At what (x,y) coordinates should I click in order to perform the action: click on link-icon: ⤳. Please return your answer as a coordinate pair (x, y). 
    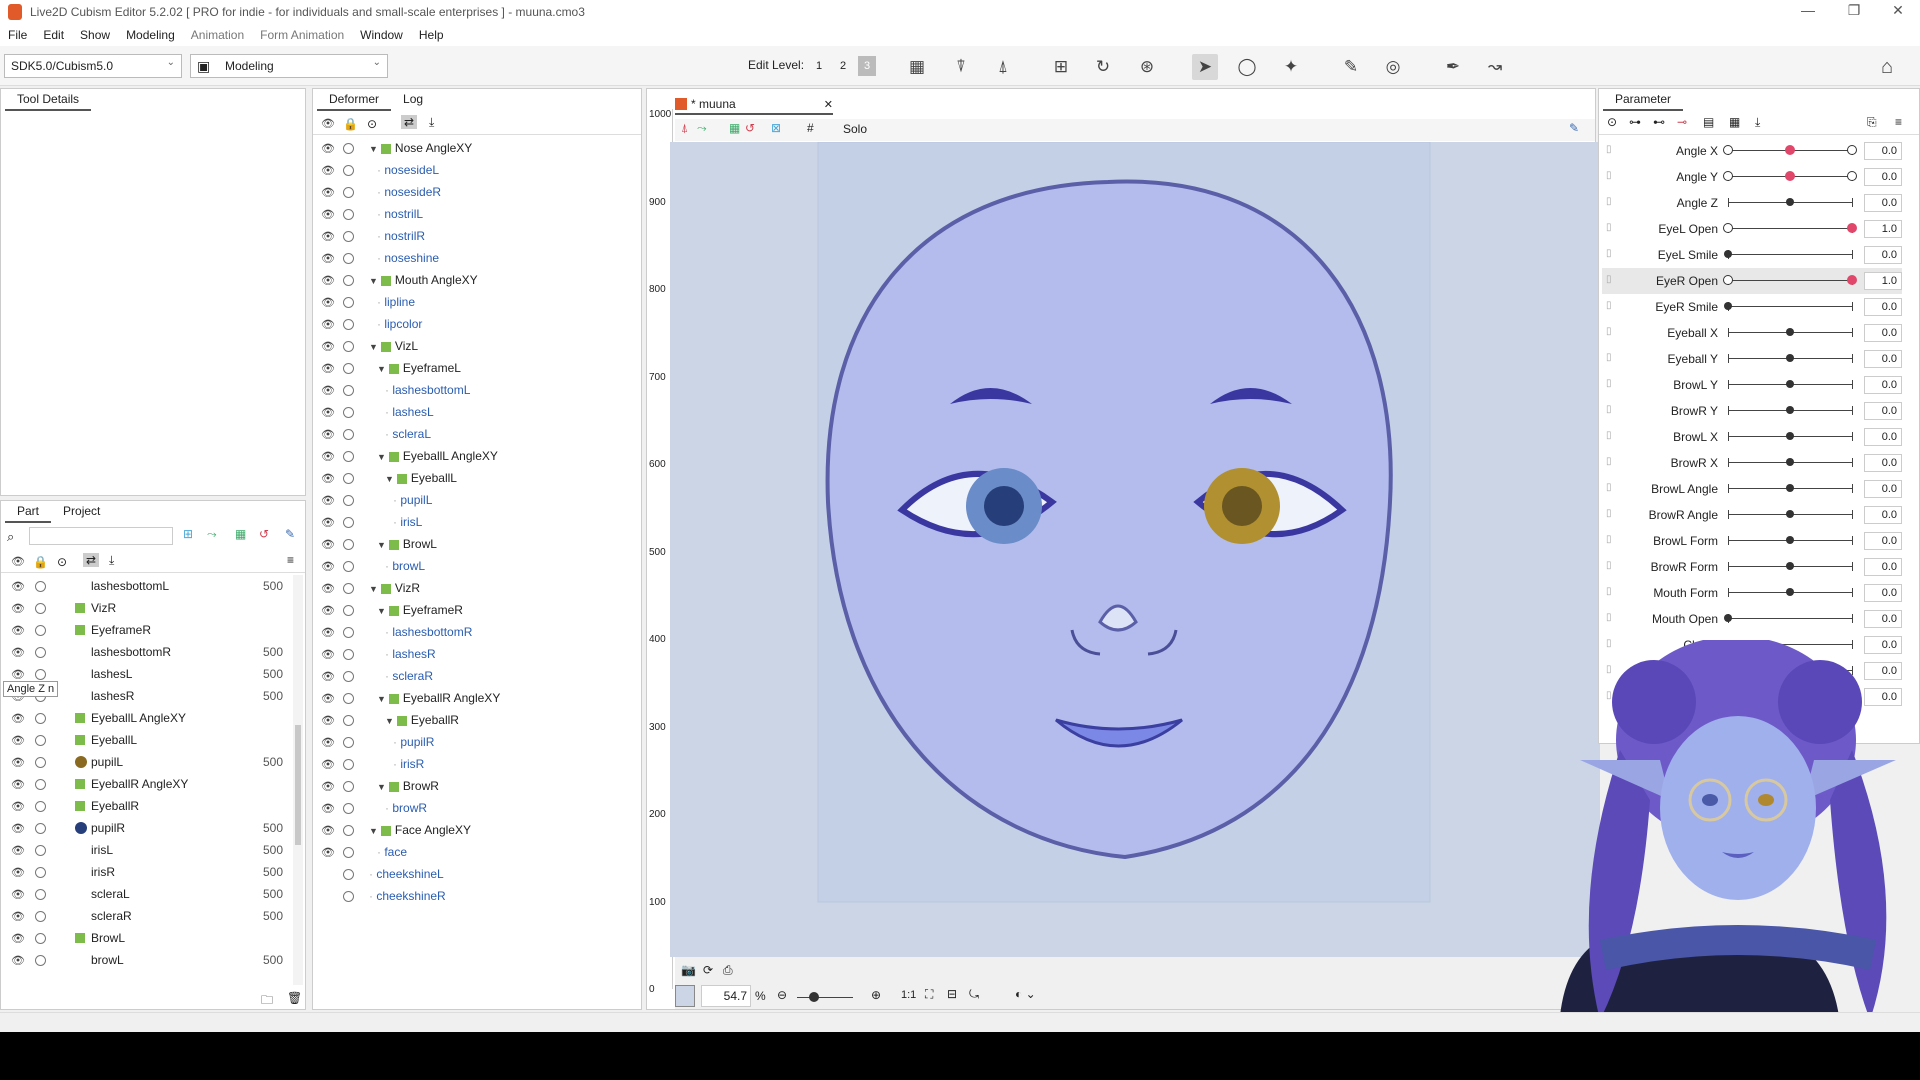
    Looking at the image, I should click on (212, 534).